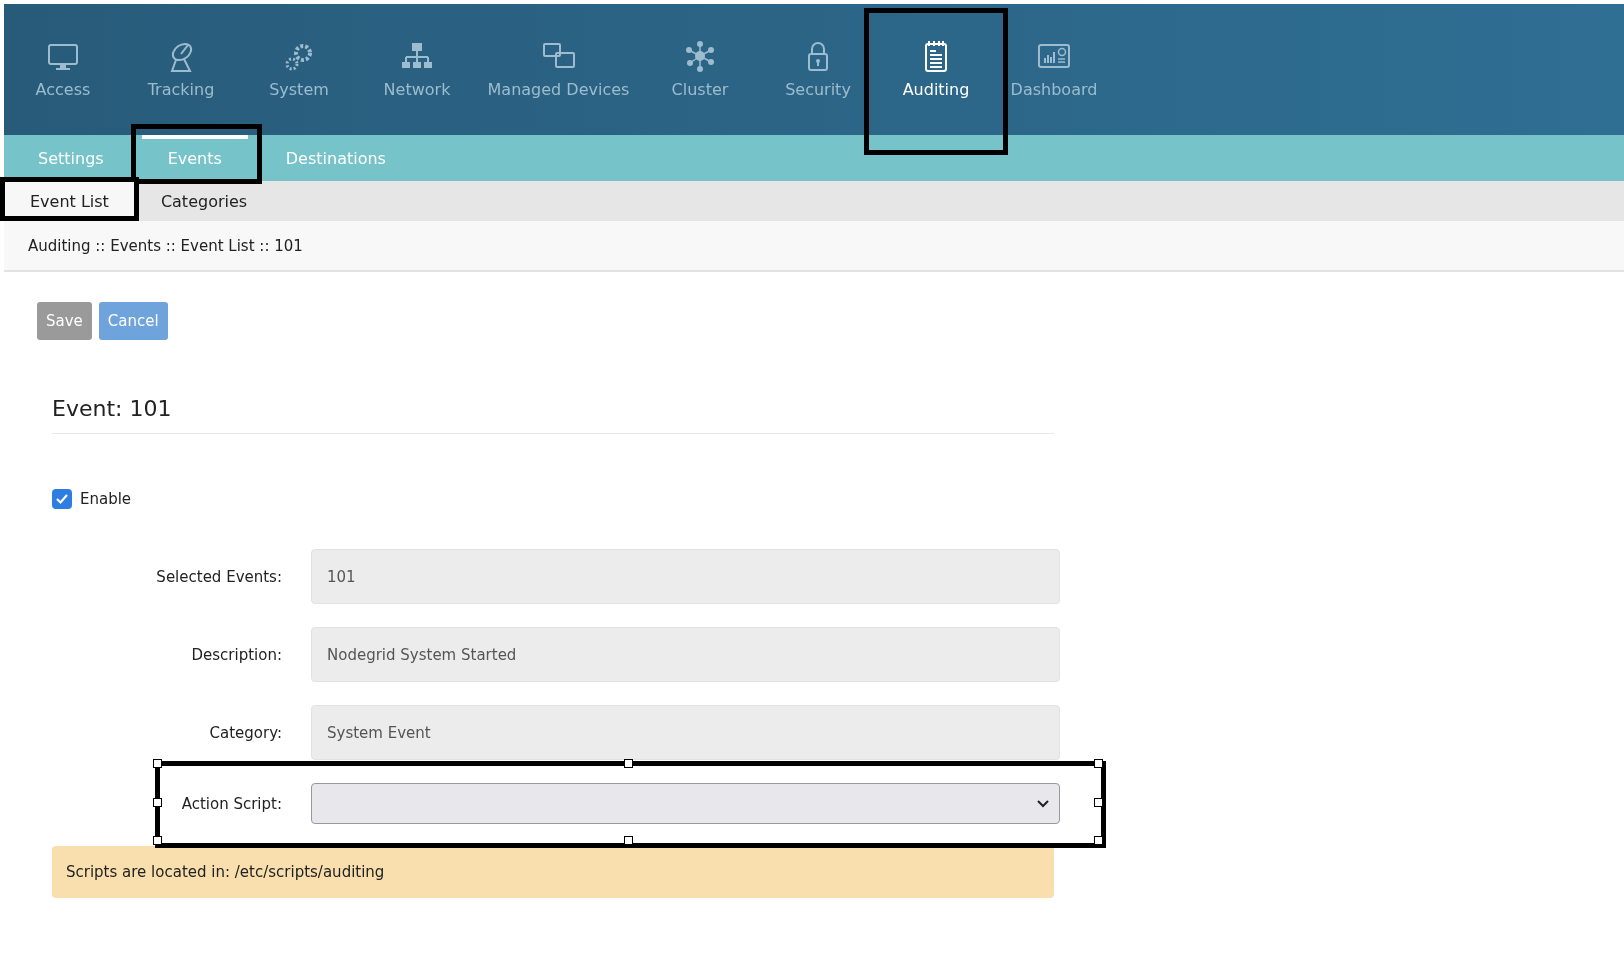 This screenshot has height=968, width=1624. Describe the element at coordinates (63, 69) in the screenshot. I see `nav-item: Access` at that location.